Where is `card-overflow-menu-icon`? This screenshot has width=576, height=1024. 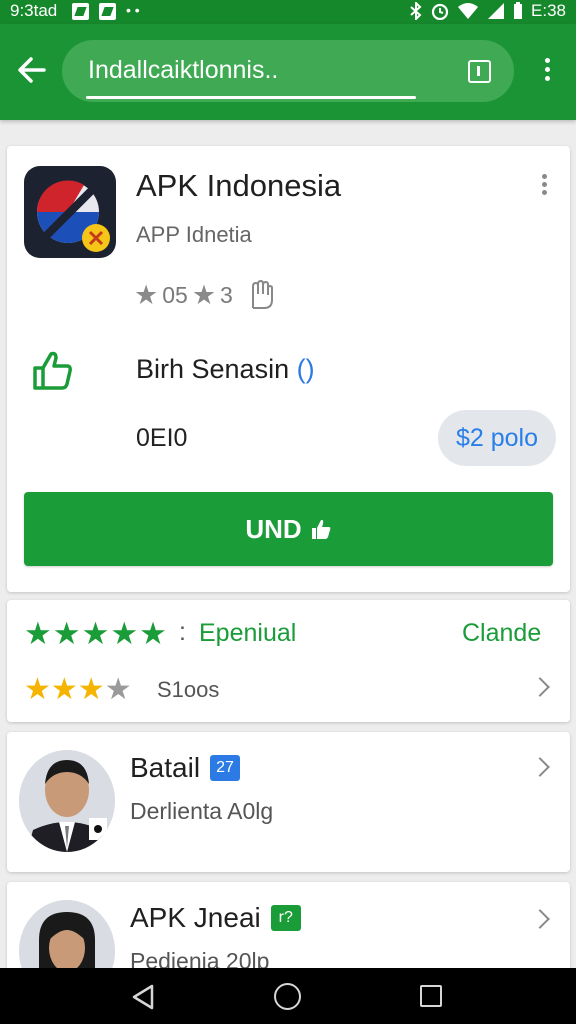
card-overflow-menu-icon is located at coordinates (544, 186).